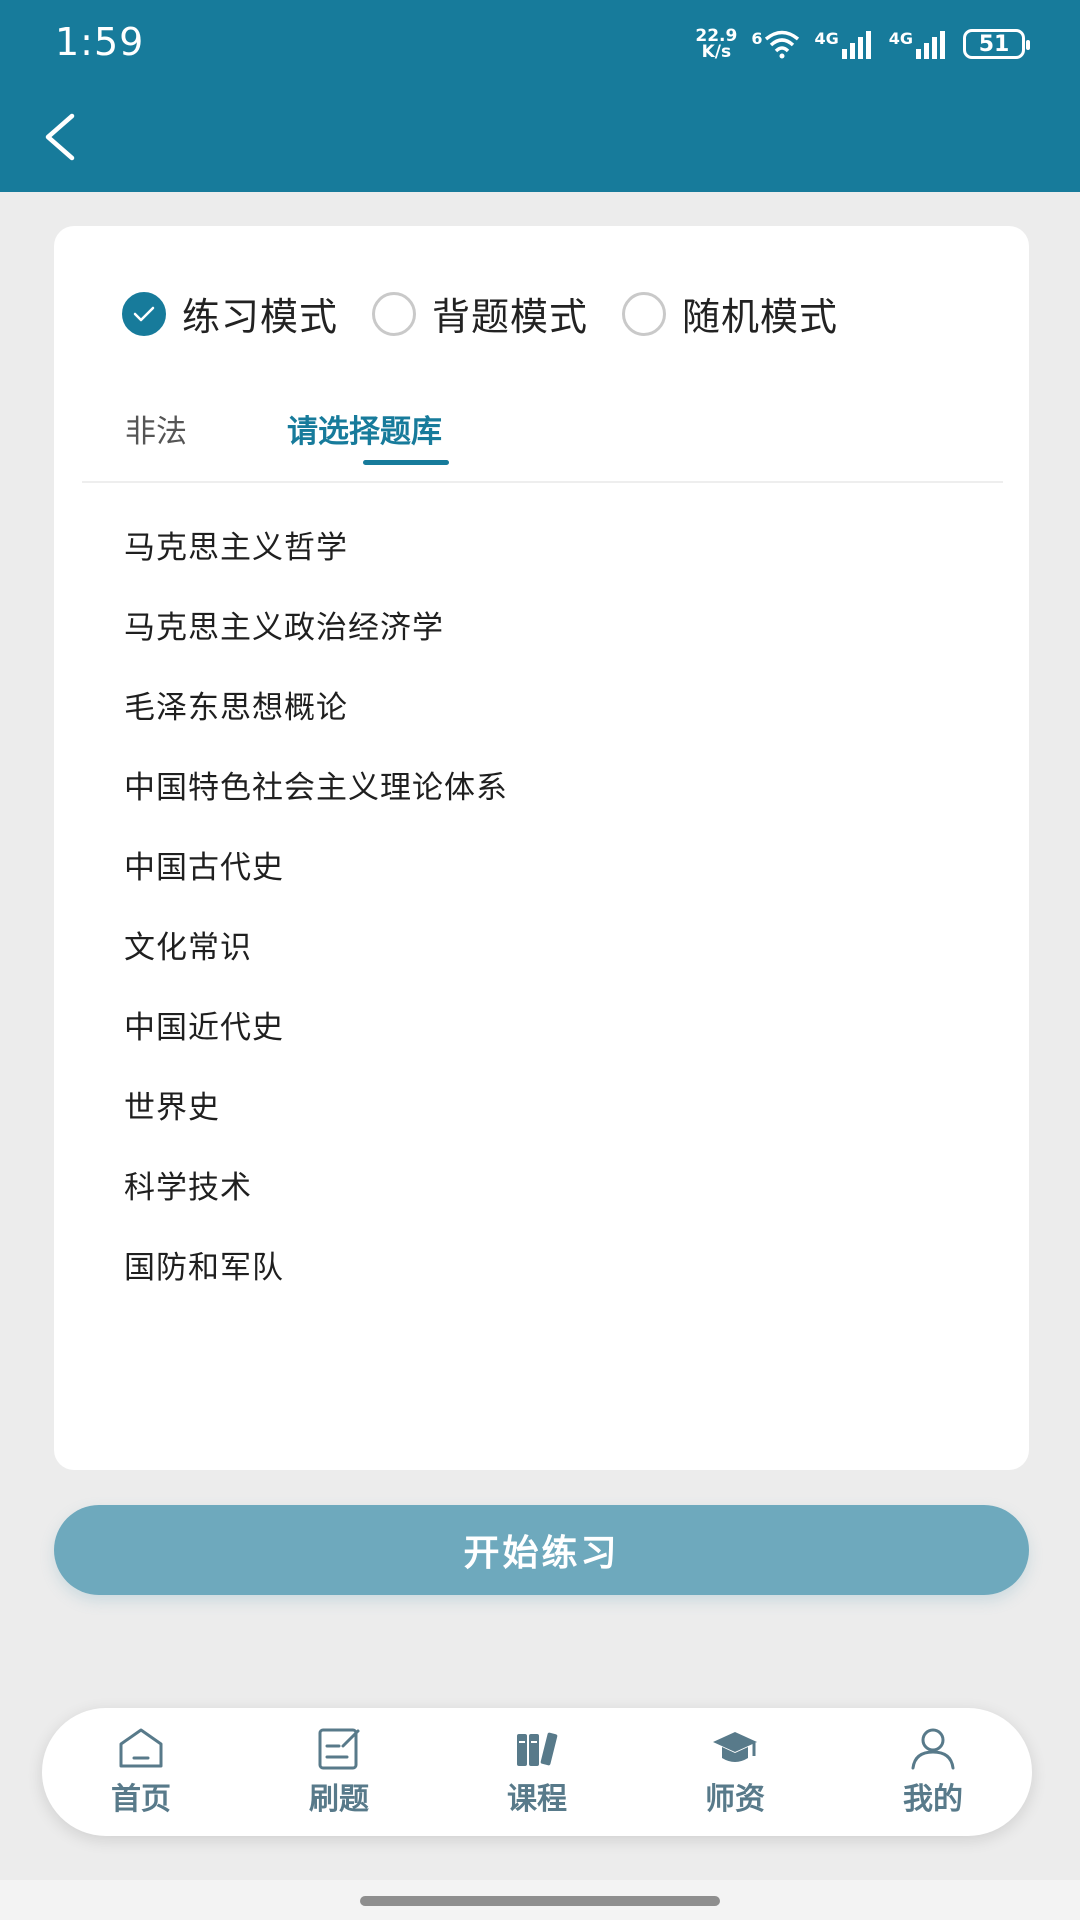  I want to click on list-item: 世界史, so click(316, 1108).